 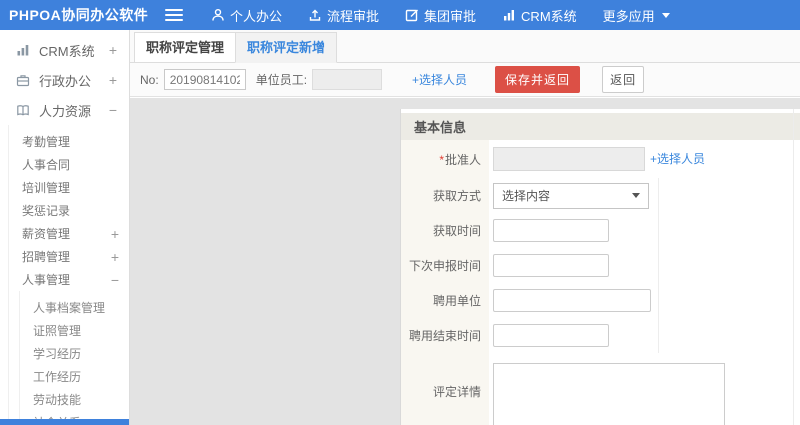 I want to click on acquire-time-input, so click(x=551, y=230).